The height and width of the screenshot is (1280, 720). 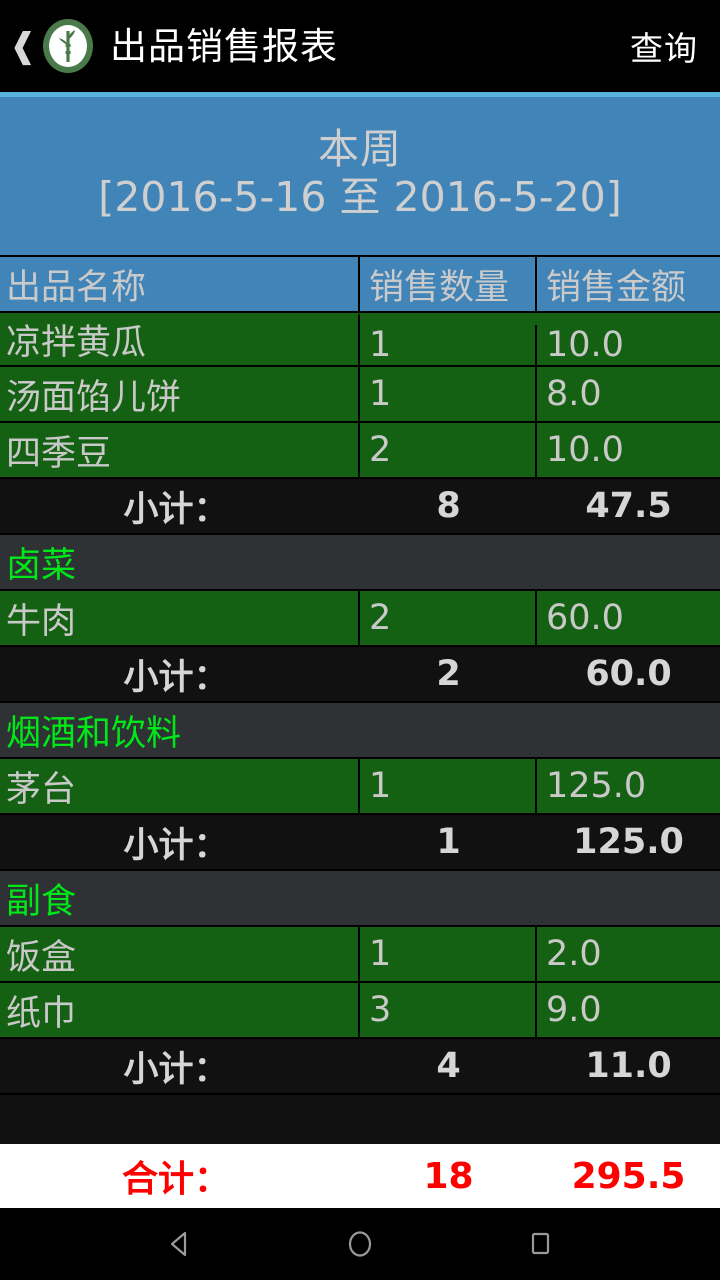 I want to click on table-row: 四季豆 2 10.0, so click(x=360, y=451).